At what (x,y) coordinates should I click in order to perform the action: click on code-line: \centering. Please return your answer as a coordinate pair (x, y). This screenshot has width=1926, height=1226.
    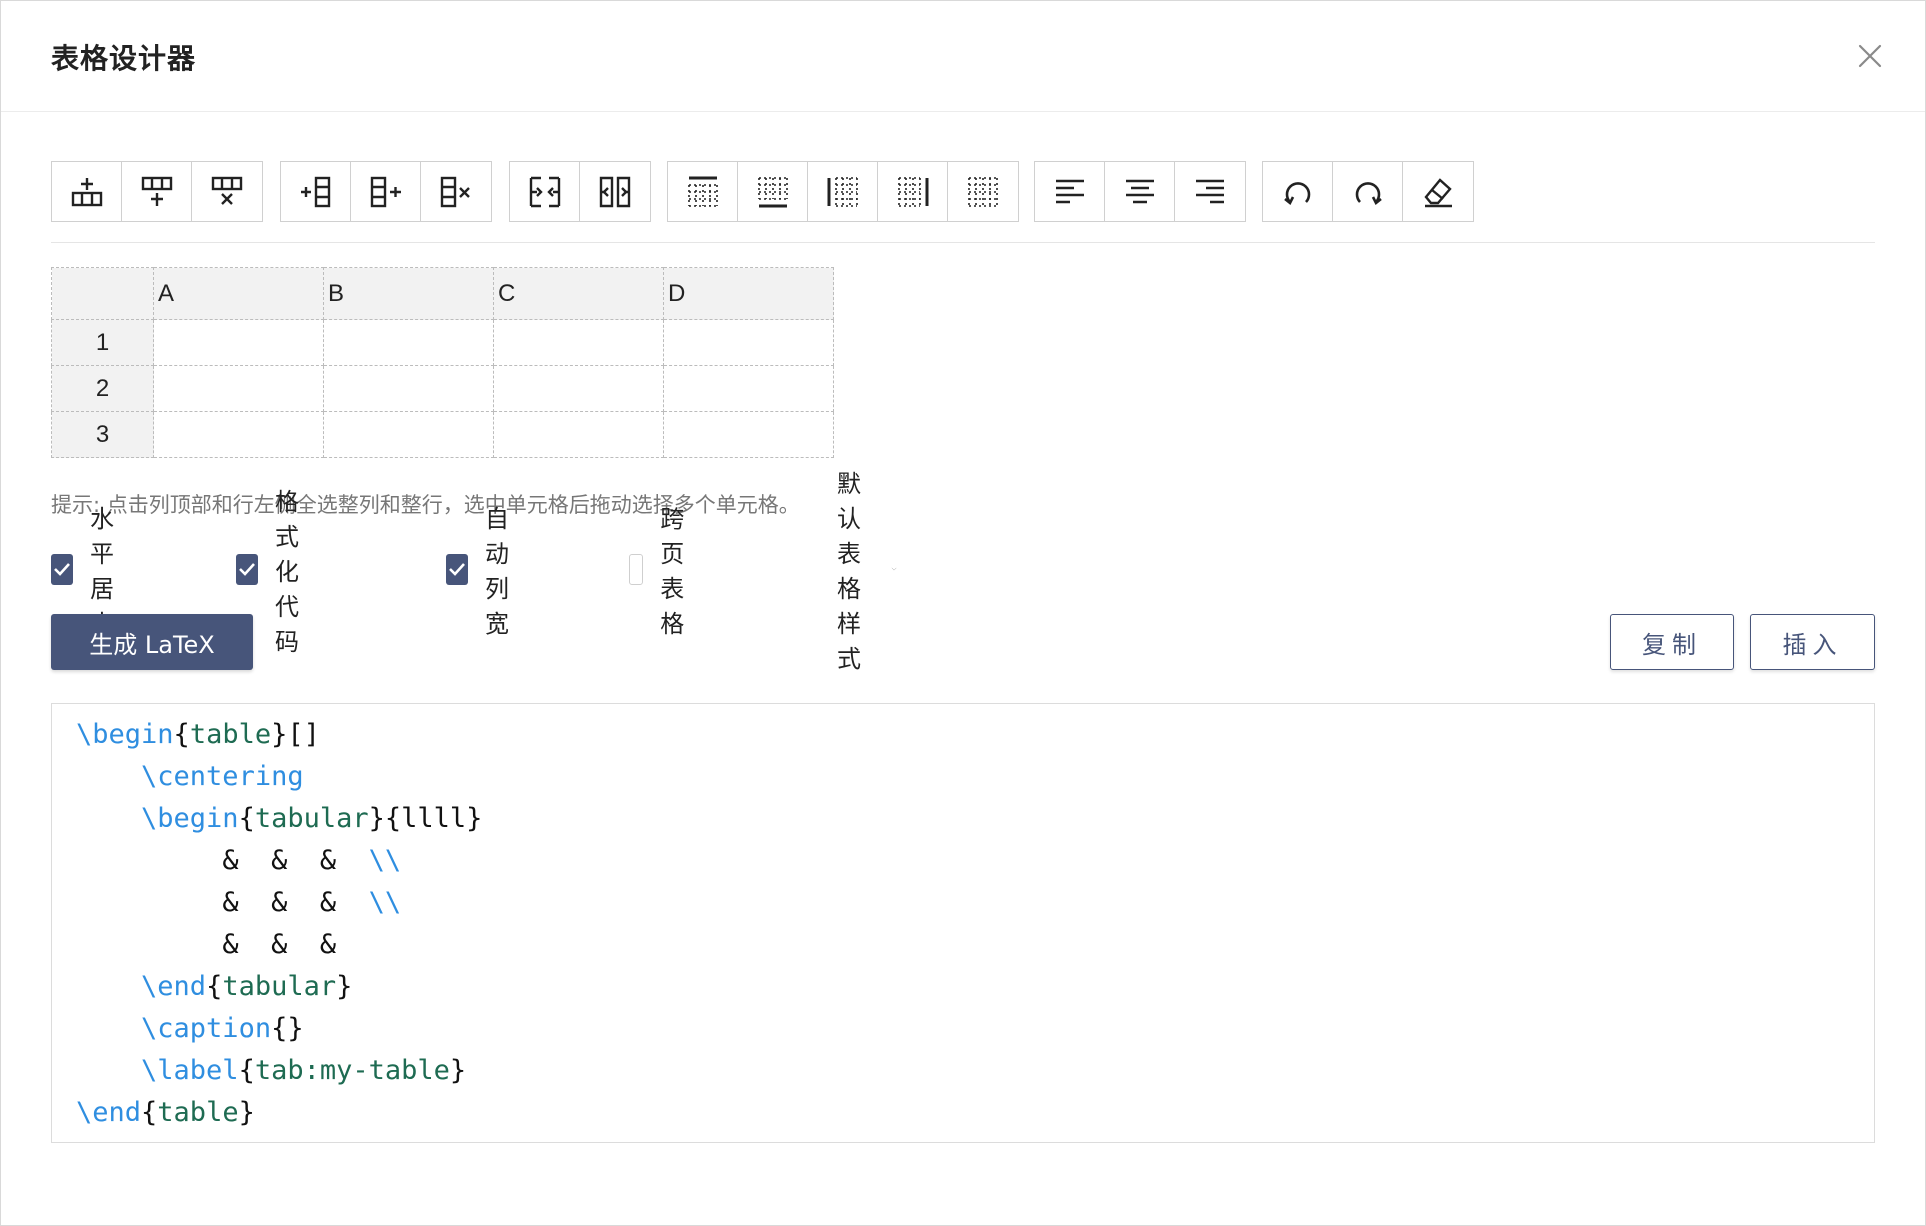
    Looking at the image, I should click on (975, 777).